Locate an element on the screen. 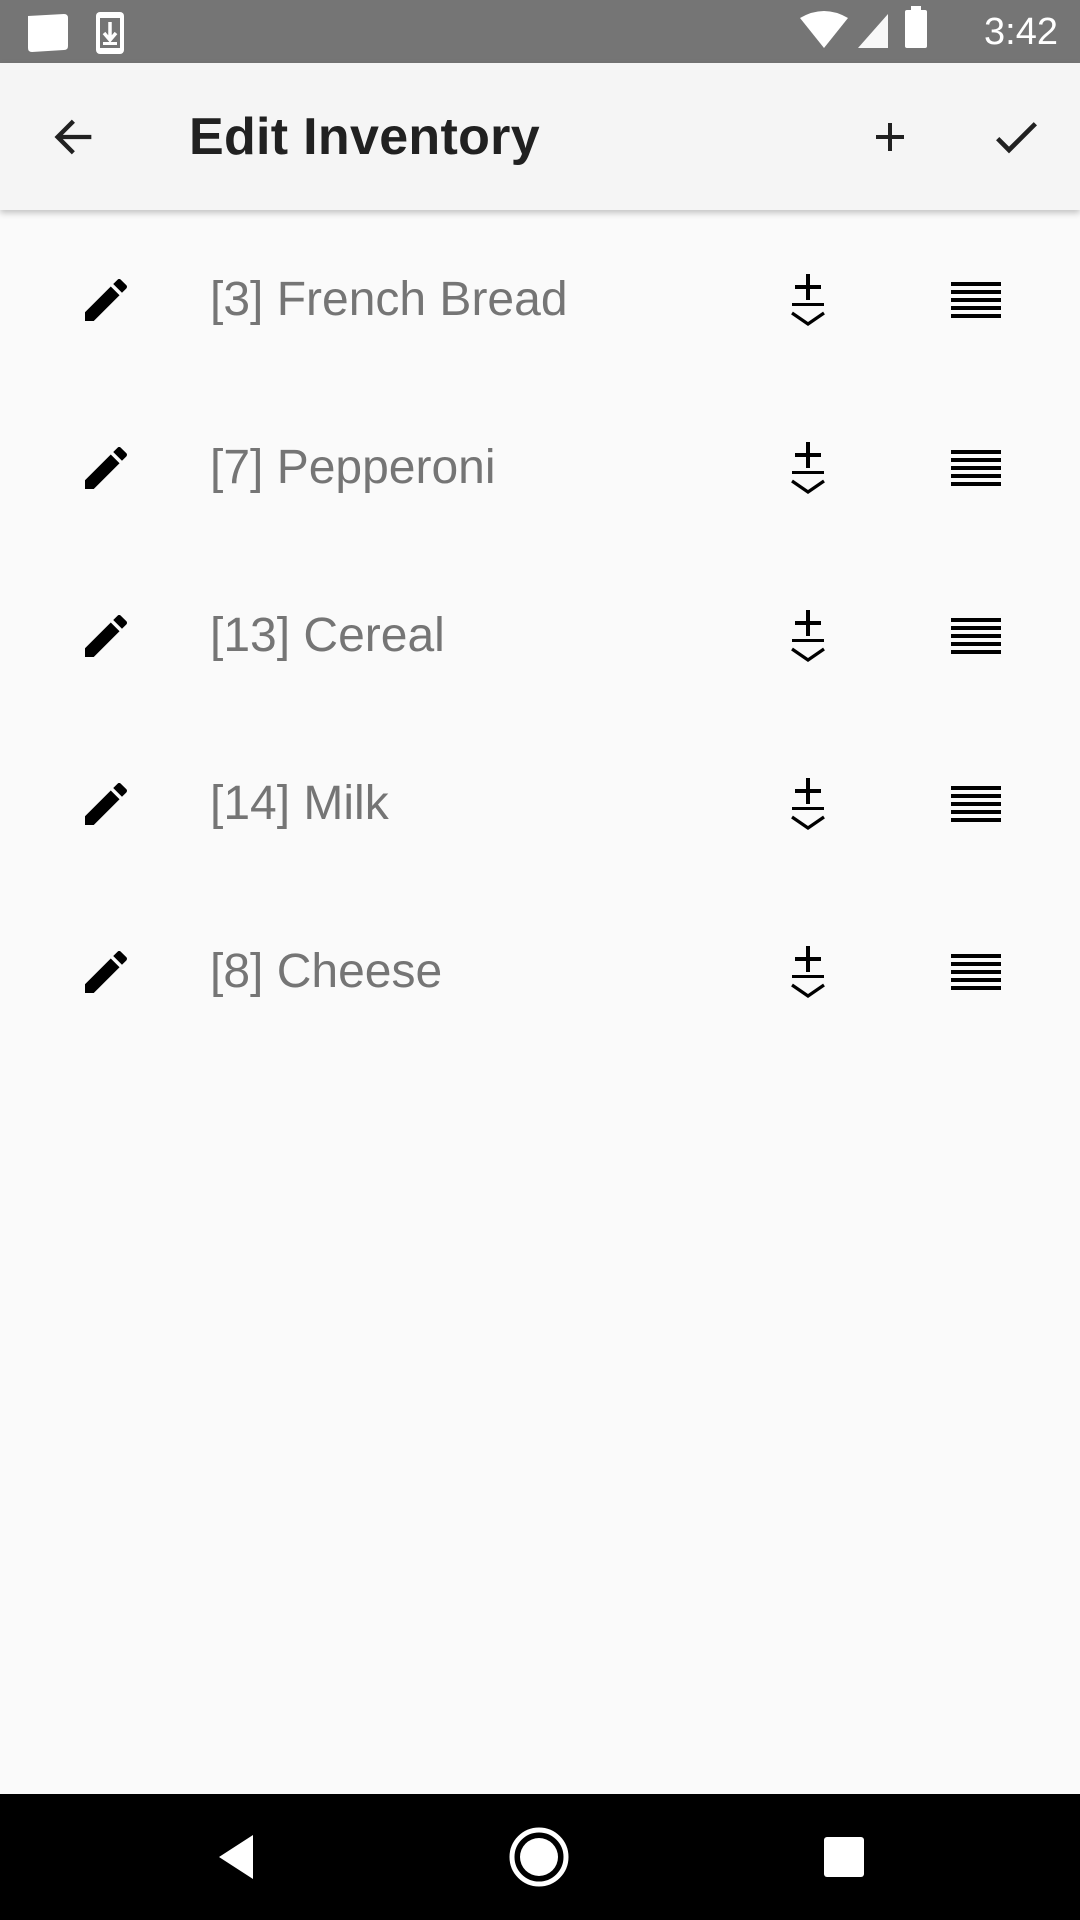  notification-card-icon is located at coordinates (48, 33).